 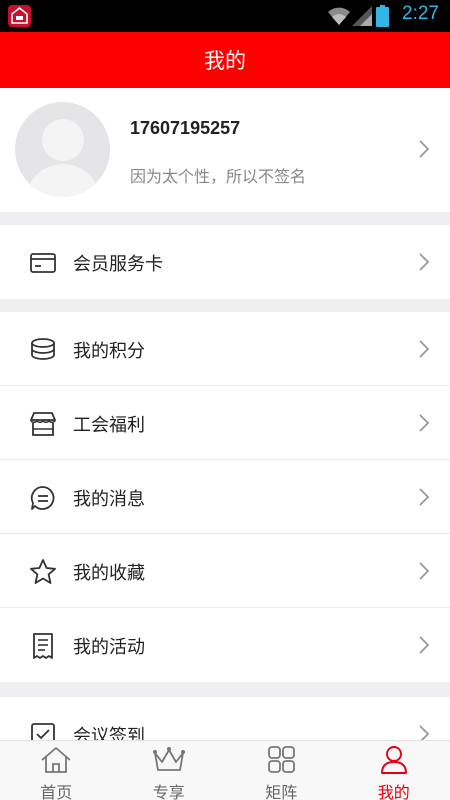 I want to click on menu-item-messages: 我的消息, so click(x=225, y=497).